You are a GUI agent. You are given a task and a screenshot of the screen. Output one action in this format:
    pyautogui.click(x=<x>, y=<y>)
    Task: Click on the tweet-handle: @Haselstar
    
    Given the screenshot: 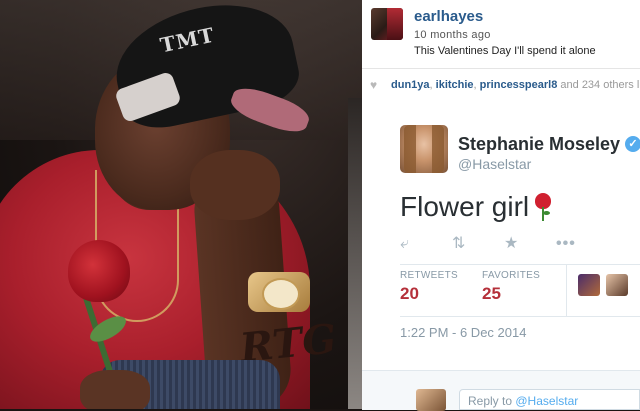 What is the action you would take?
    pyautogui.click(x=494, y=164)
    